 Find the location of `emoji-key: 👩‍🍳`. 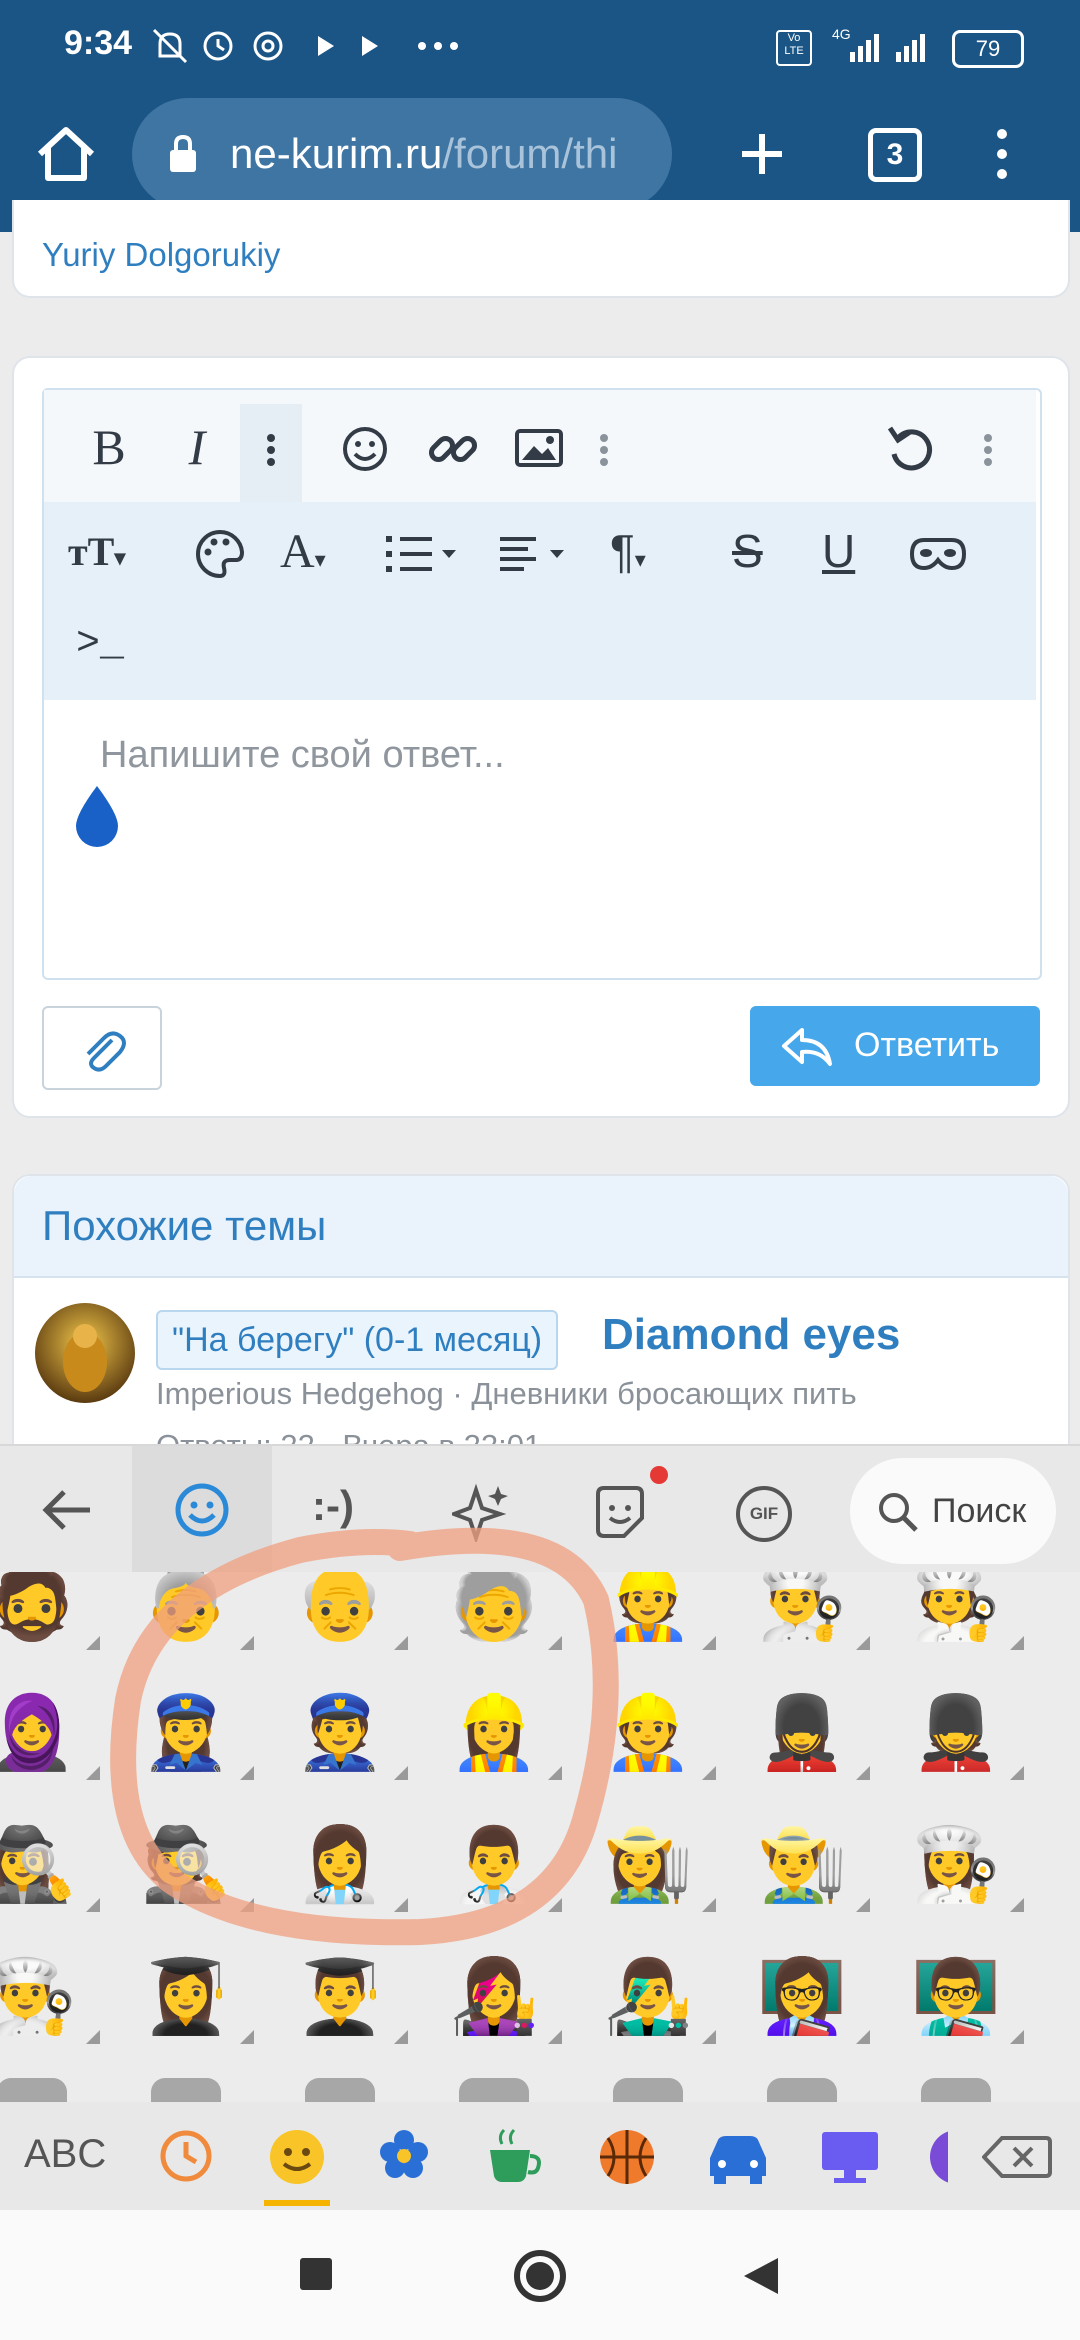

emoji-key: 👩‍🍳 is located at coordinates (965, 1862).